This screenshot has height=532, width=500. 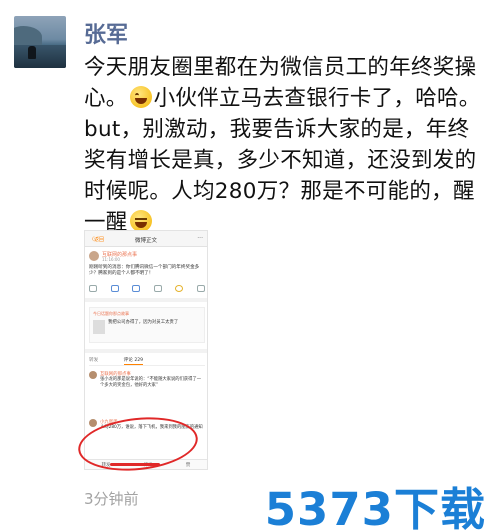 I want to click on screenshot-quote-source: 今日话题你那点故事, so click(x=111, y=313).